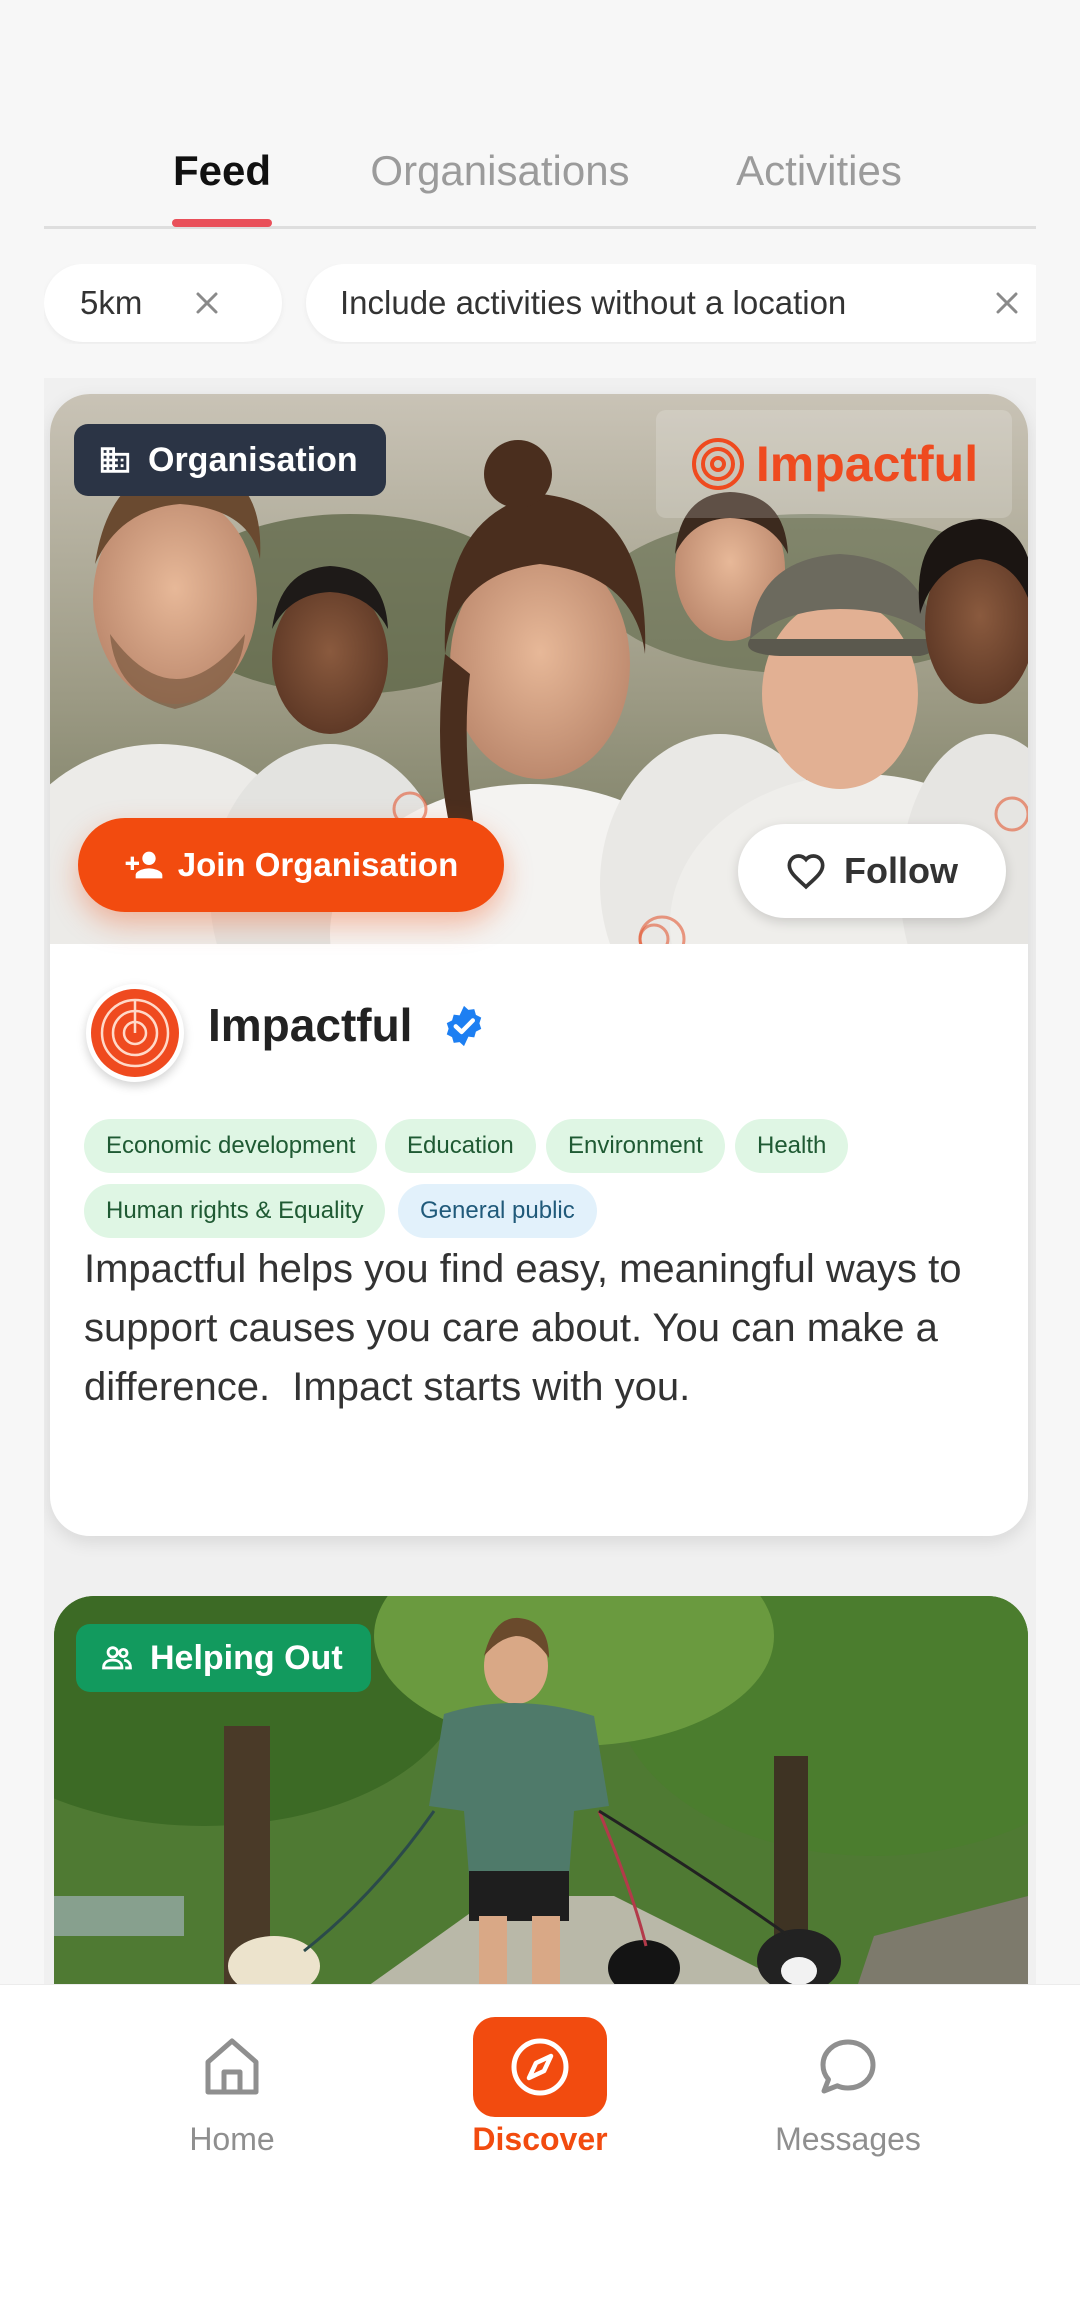 This screenshot has width=1080, height=2316. Describe the element at coordinates (232, 2067) in the screenshot. I see `home-icon` at that location.